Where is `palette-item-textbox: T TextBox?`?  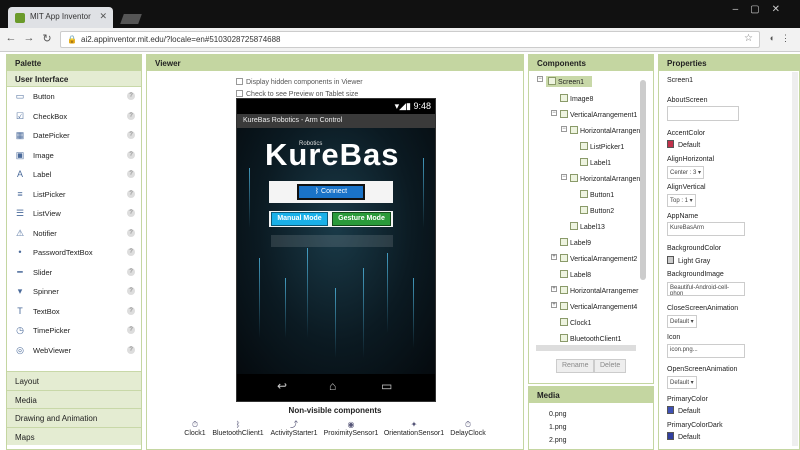
palette-item-textbox: T TextBox? is located at coordinates (74, 312).